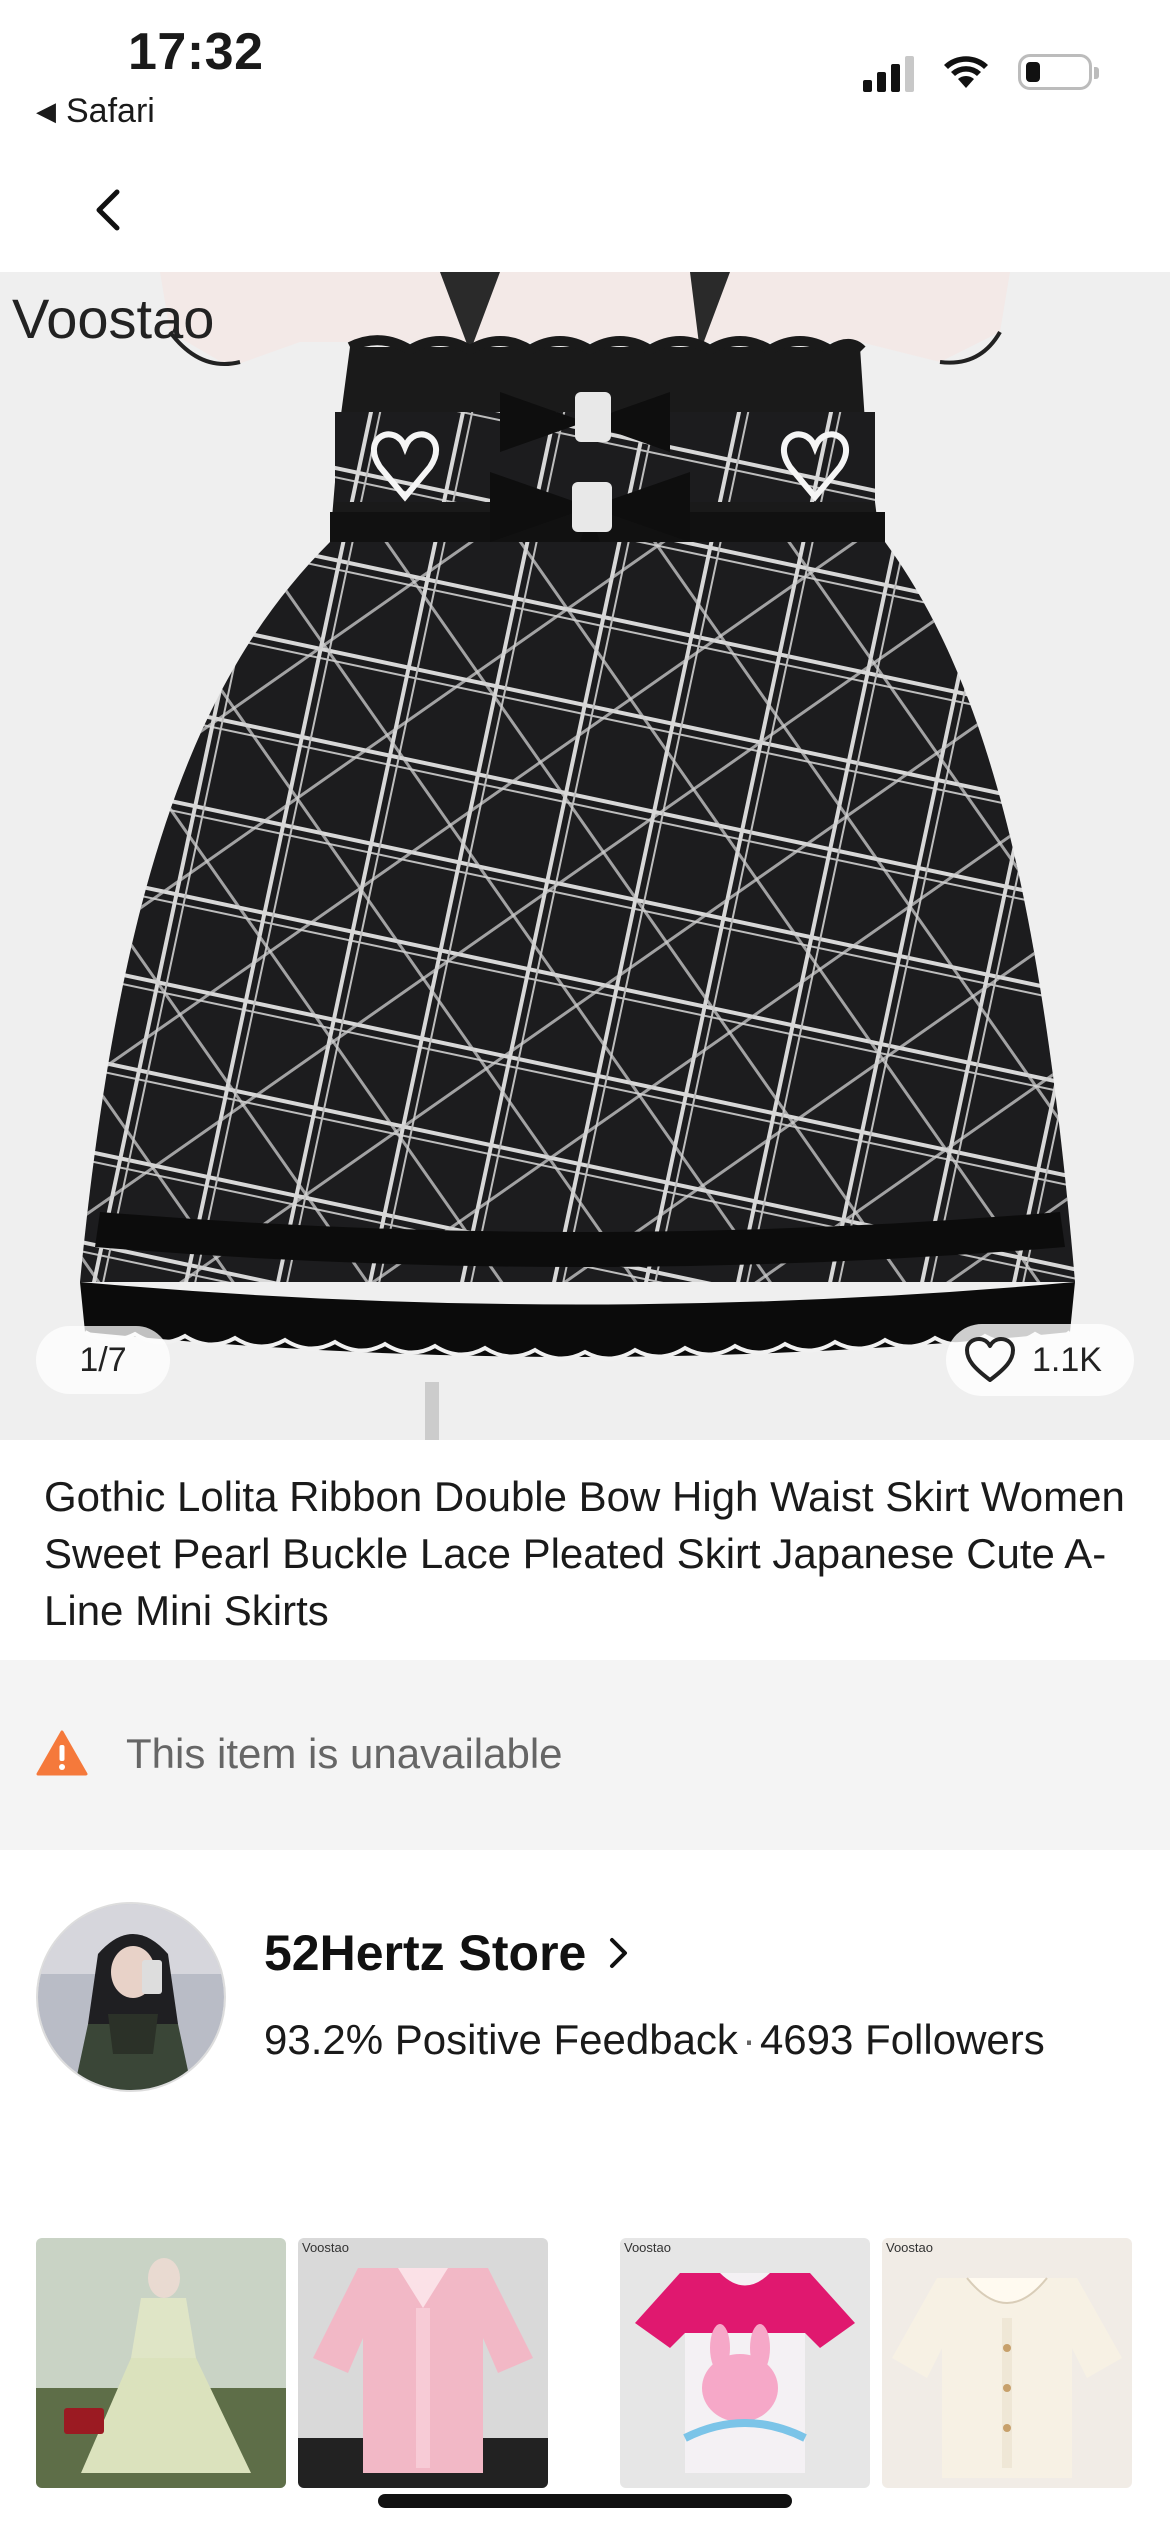  I want to click on pink-blouse-image, so click(423, 2363).